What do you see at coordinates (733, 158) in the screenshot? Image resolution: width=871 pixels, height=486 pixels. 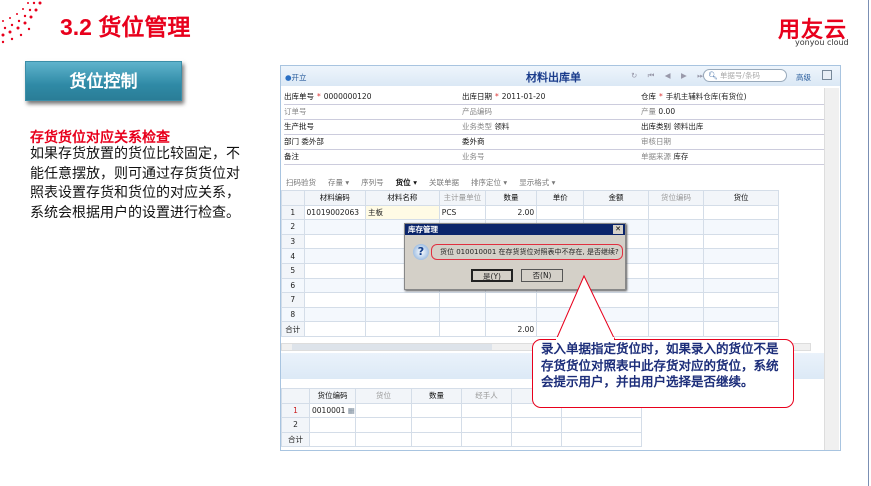 I see `form-field: 单据来源 库存` at bounding box center [733, 158].